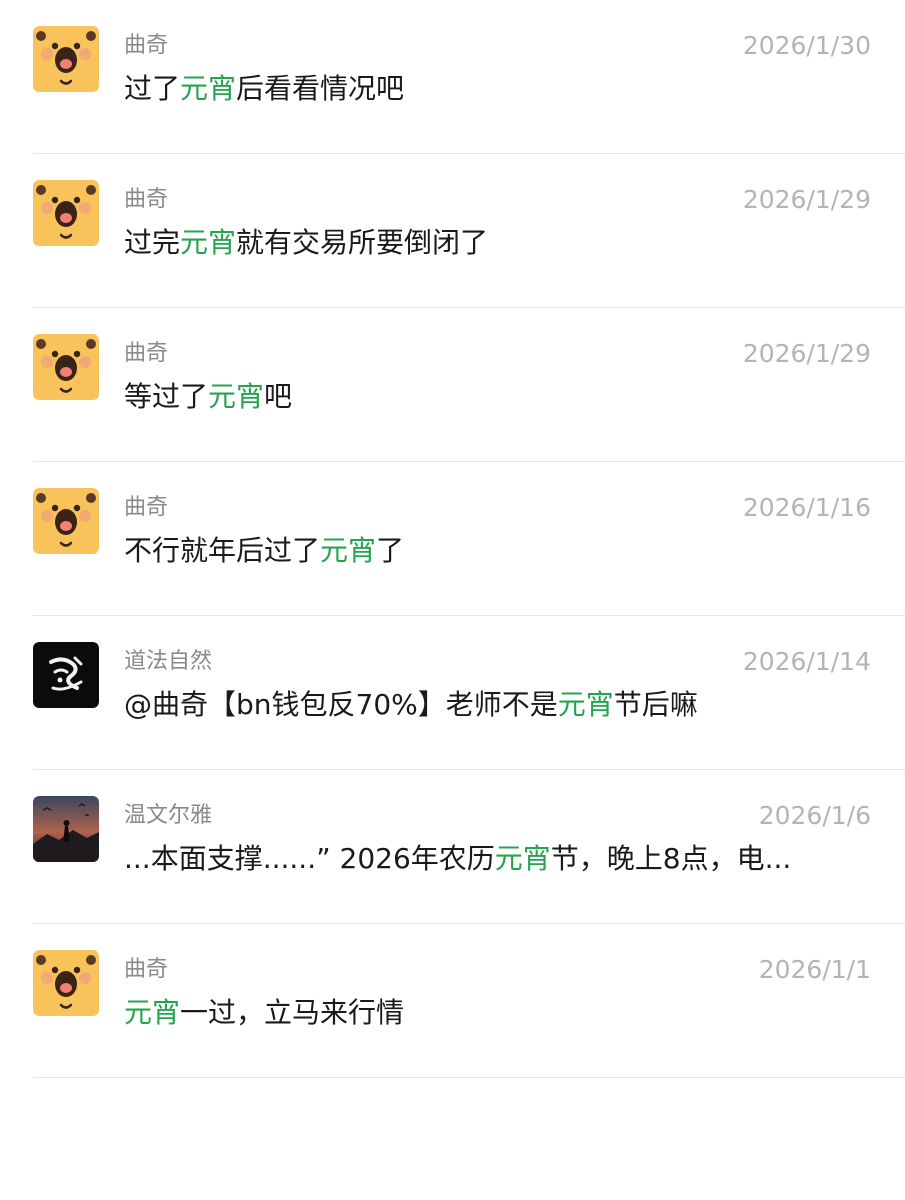 The image size is (905, 1200). I want to click on message-date: 2026/1/6, so click(814, 815).